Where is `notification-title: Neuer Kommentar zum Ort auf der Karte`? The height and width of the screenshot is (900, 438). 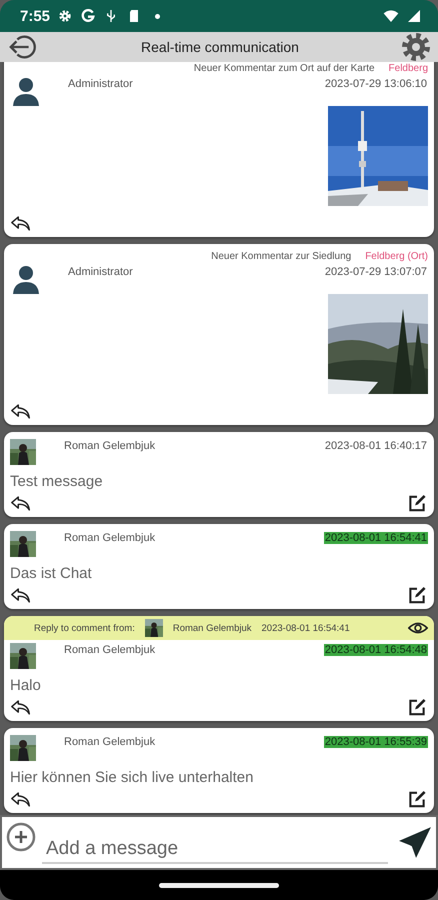 notification-title: Neuer Kommentar zum Ort auf der Karte is located at coordinates (284, 68).